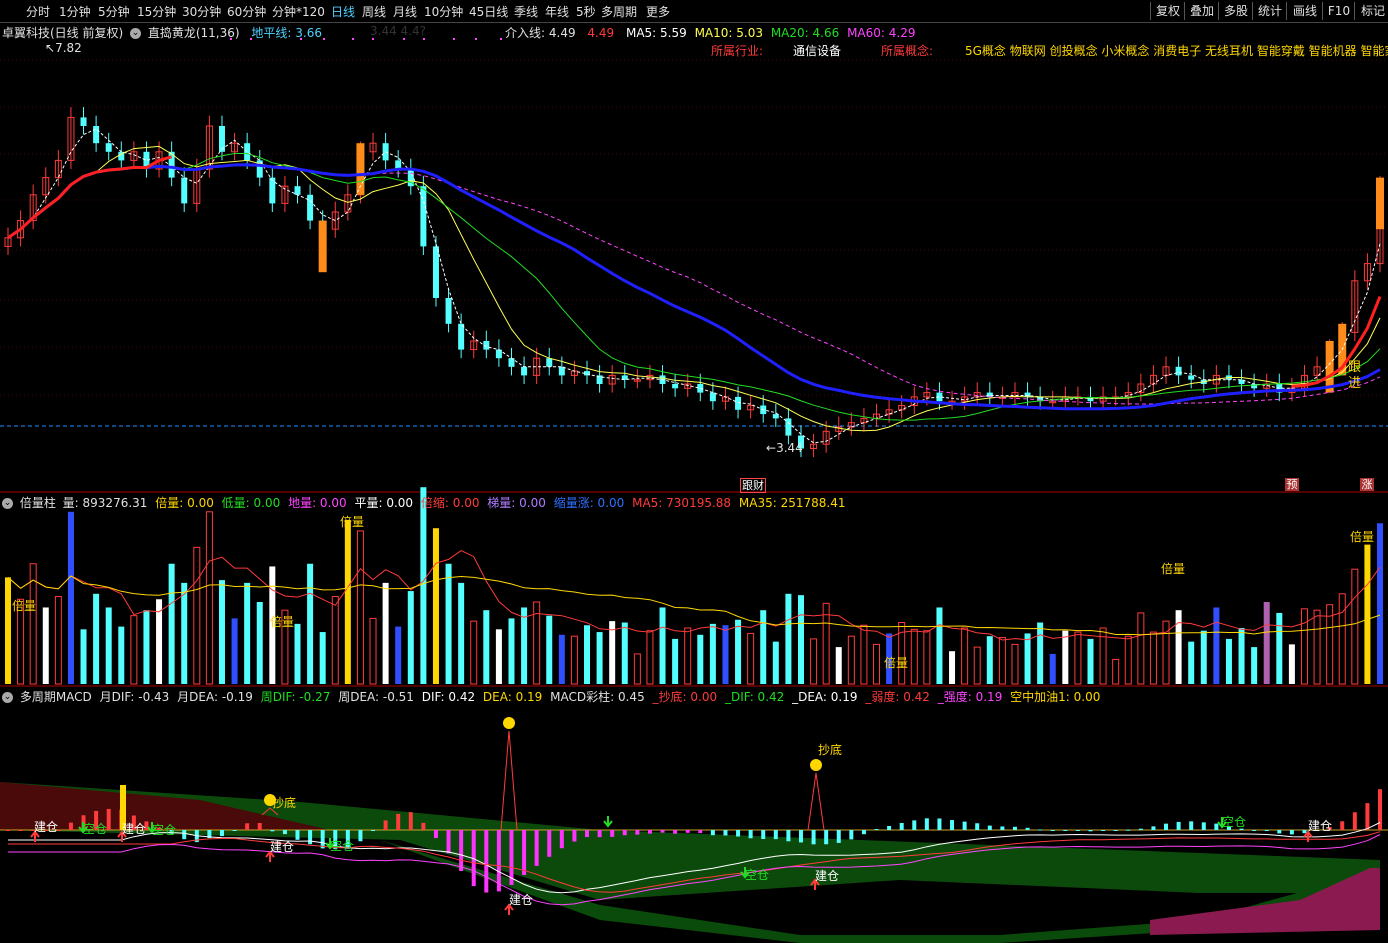 This screenshot has width=1388, height=943. What do you see at coordinates (317, 503) in the screenshot?
I see `diliang2-value: 地量: 0.00` at bounding box center [317, 503].